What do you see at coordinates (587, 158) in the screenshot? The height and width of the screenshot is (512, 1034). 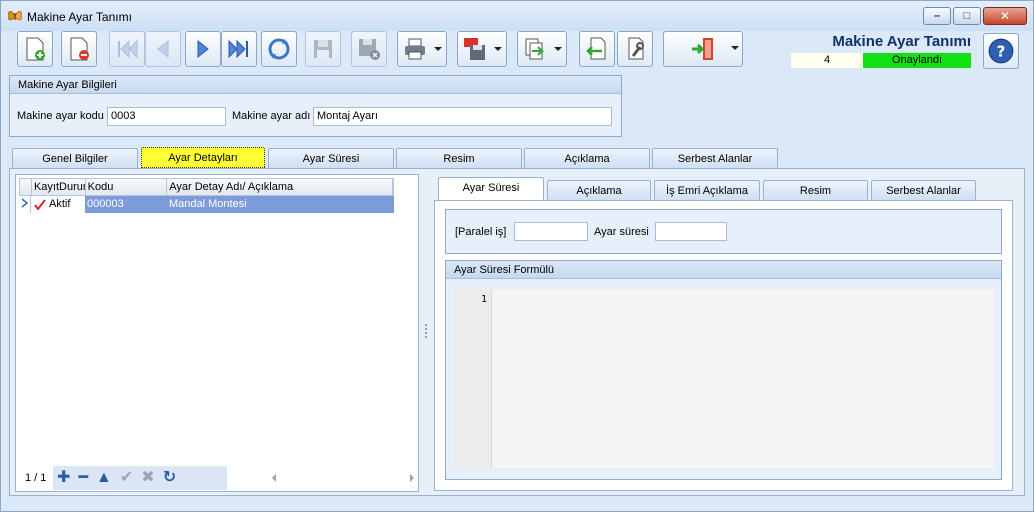 I see `tab-aciklama: Açıklama` at bounding box center [587, 158].